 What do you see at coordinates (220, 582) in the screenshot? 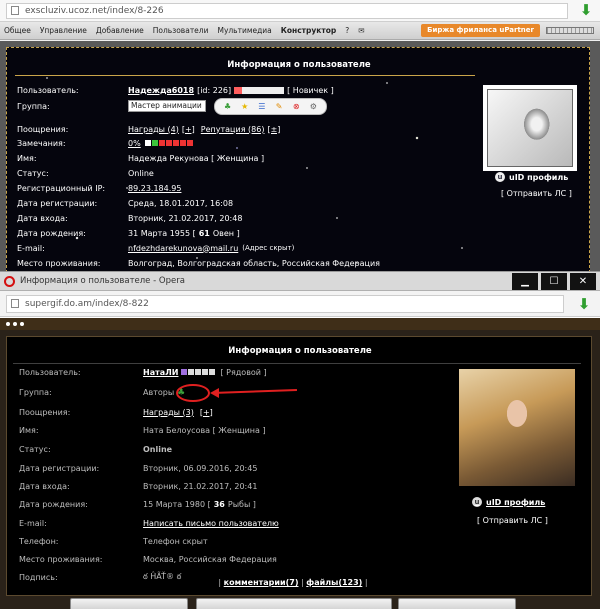
I see `sep-left: |` at bounding box center [220, 582].